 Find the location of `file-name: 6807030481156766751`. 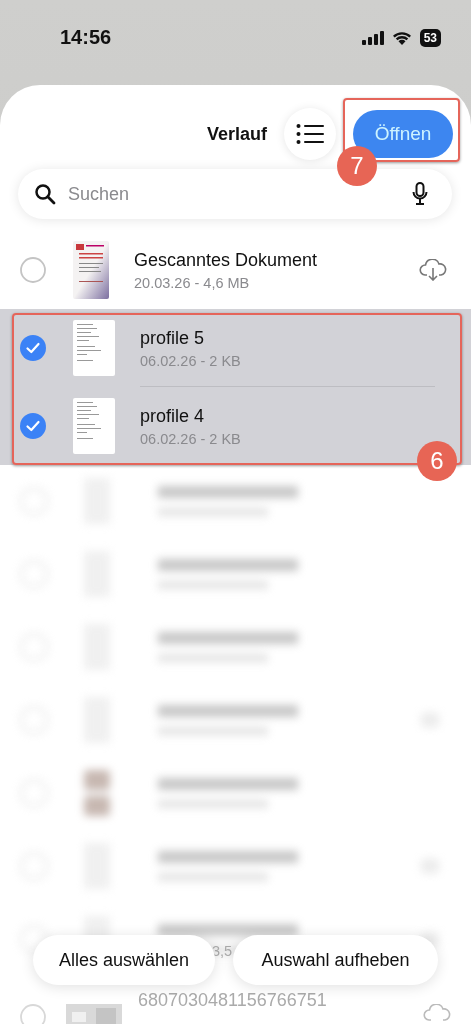

file-name: 6807030481156766751 is located at coordinates (233, 1000).